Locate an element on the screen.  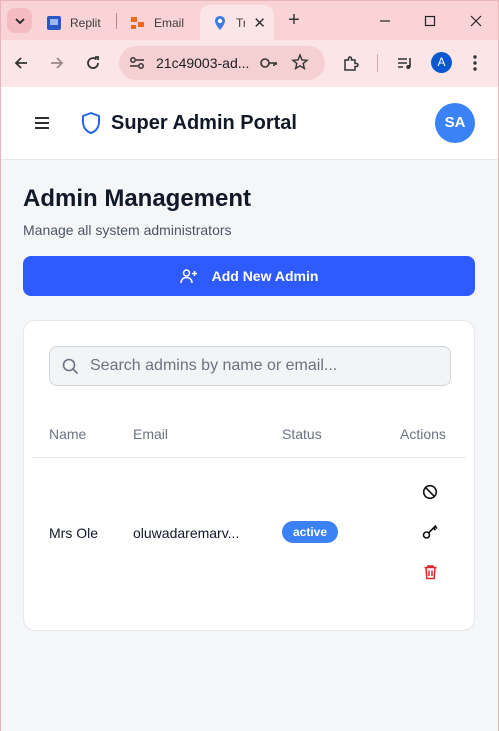
browser-toolbar: 21c49003-ad... A is located at coordinates (249, 63).